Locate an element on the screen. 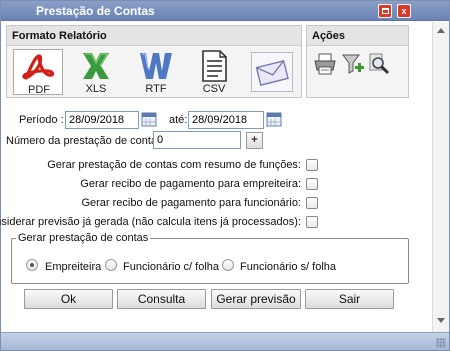  preview-button is located at coordinates (379, 64).